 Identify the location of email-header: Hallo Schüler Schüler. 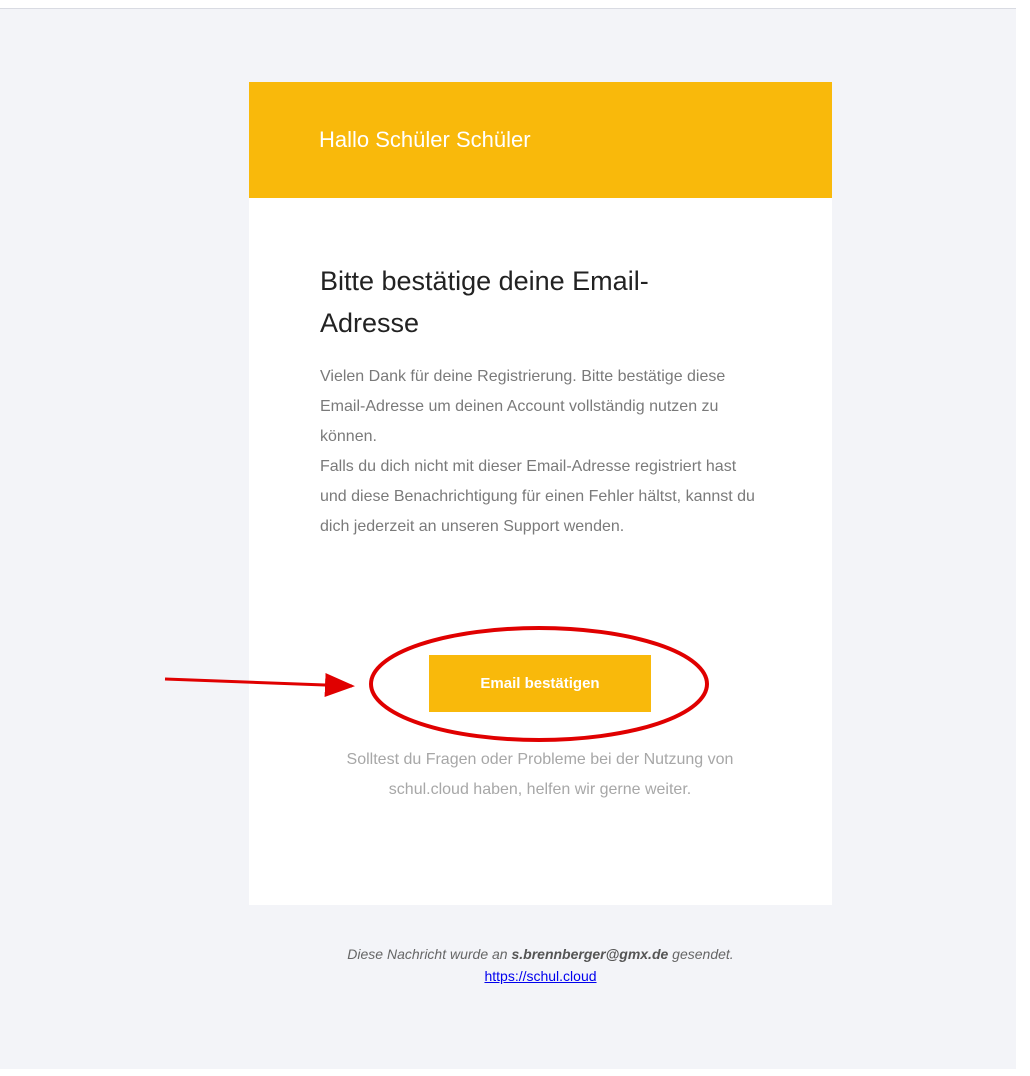
(540, 140).